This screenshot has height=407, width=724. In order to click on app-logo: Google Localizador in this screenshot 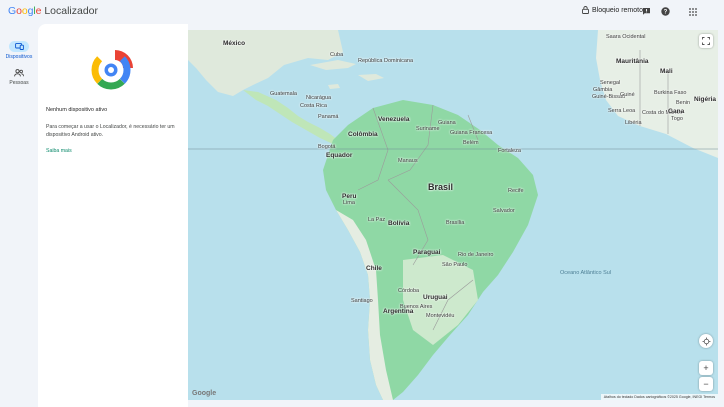, I will do `click(53, 11)`.